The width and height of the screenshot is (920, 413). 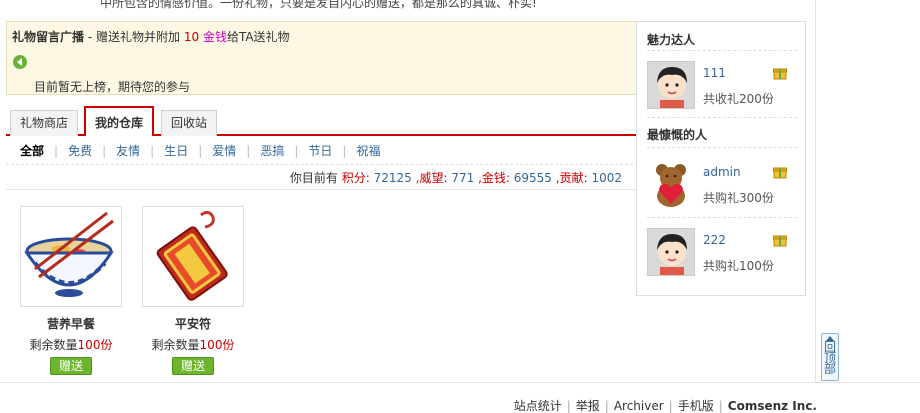 What do you see at coordinates (318, 5) in the screenshot?
I see `intro-text: 中所包含的情感价值。一份礼物，只要是发自内心的赠送，都是那么的真诚、朴实!` at bounding box center [318, 5].